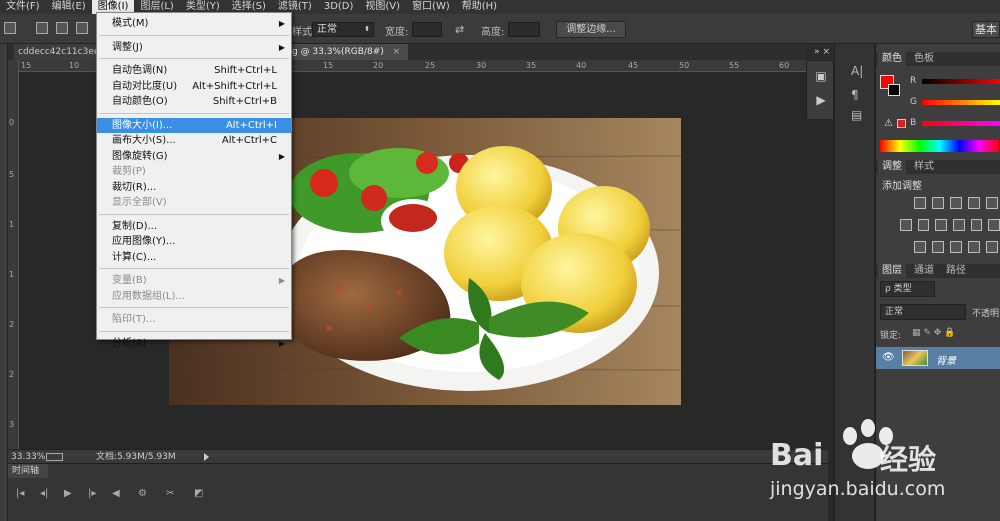 The height and width of the screenshot is (521, 1000). I want to click on menu-item-8: 图像大小(I)... Alt+Ctrl+I, so click(194, 125).